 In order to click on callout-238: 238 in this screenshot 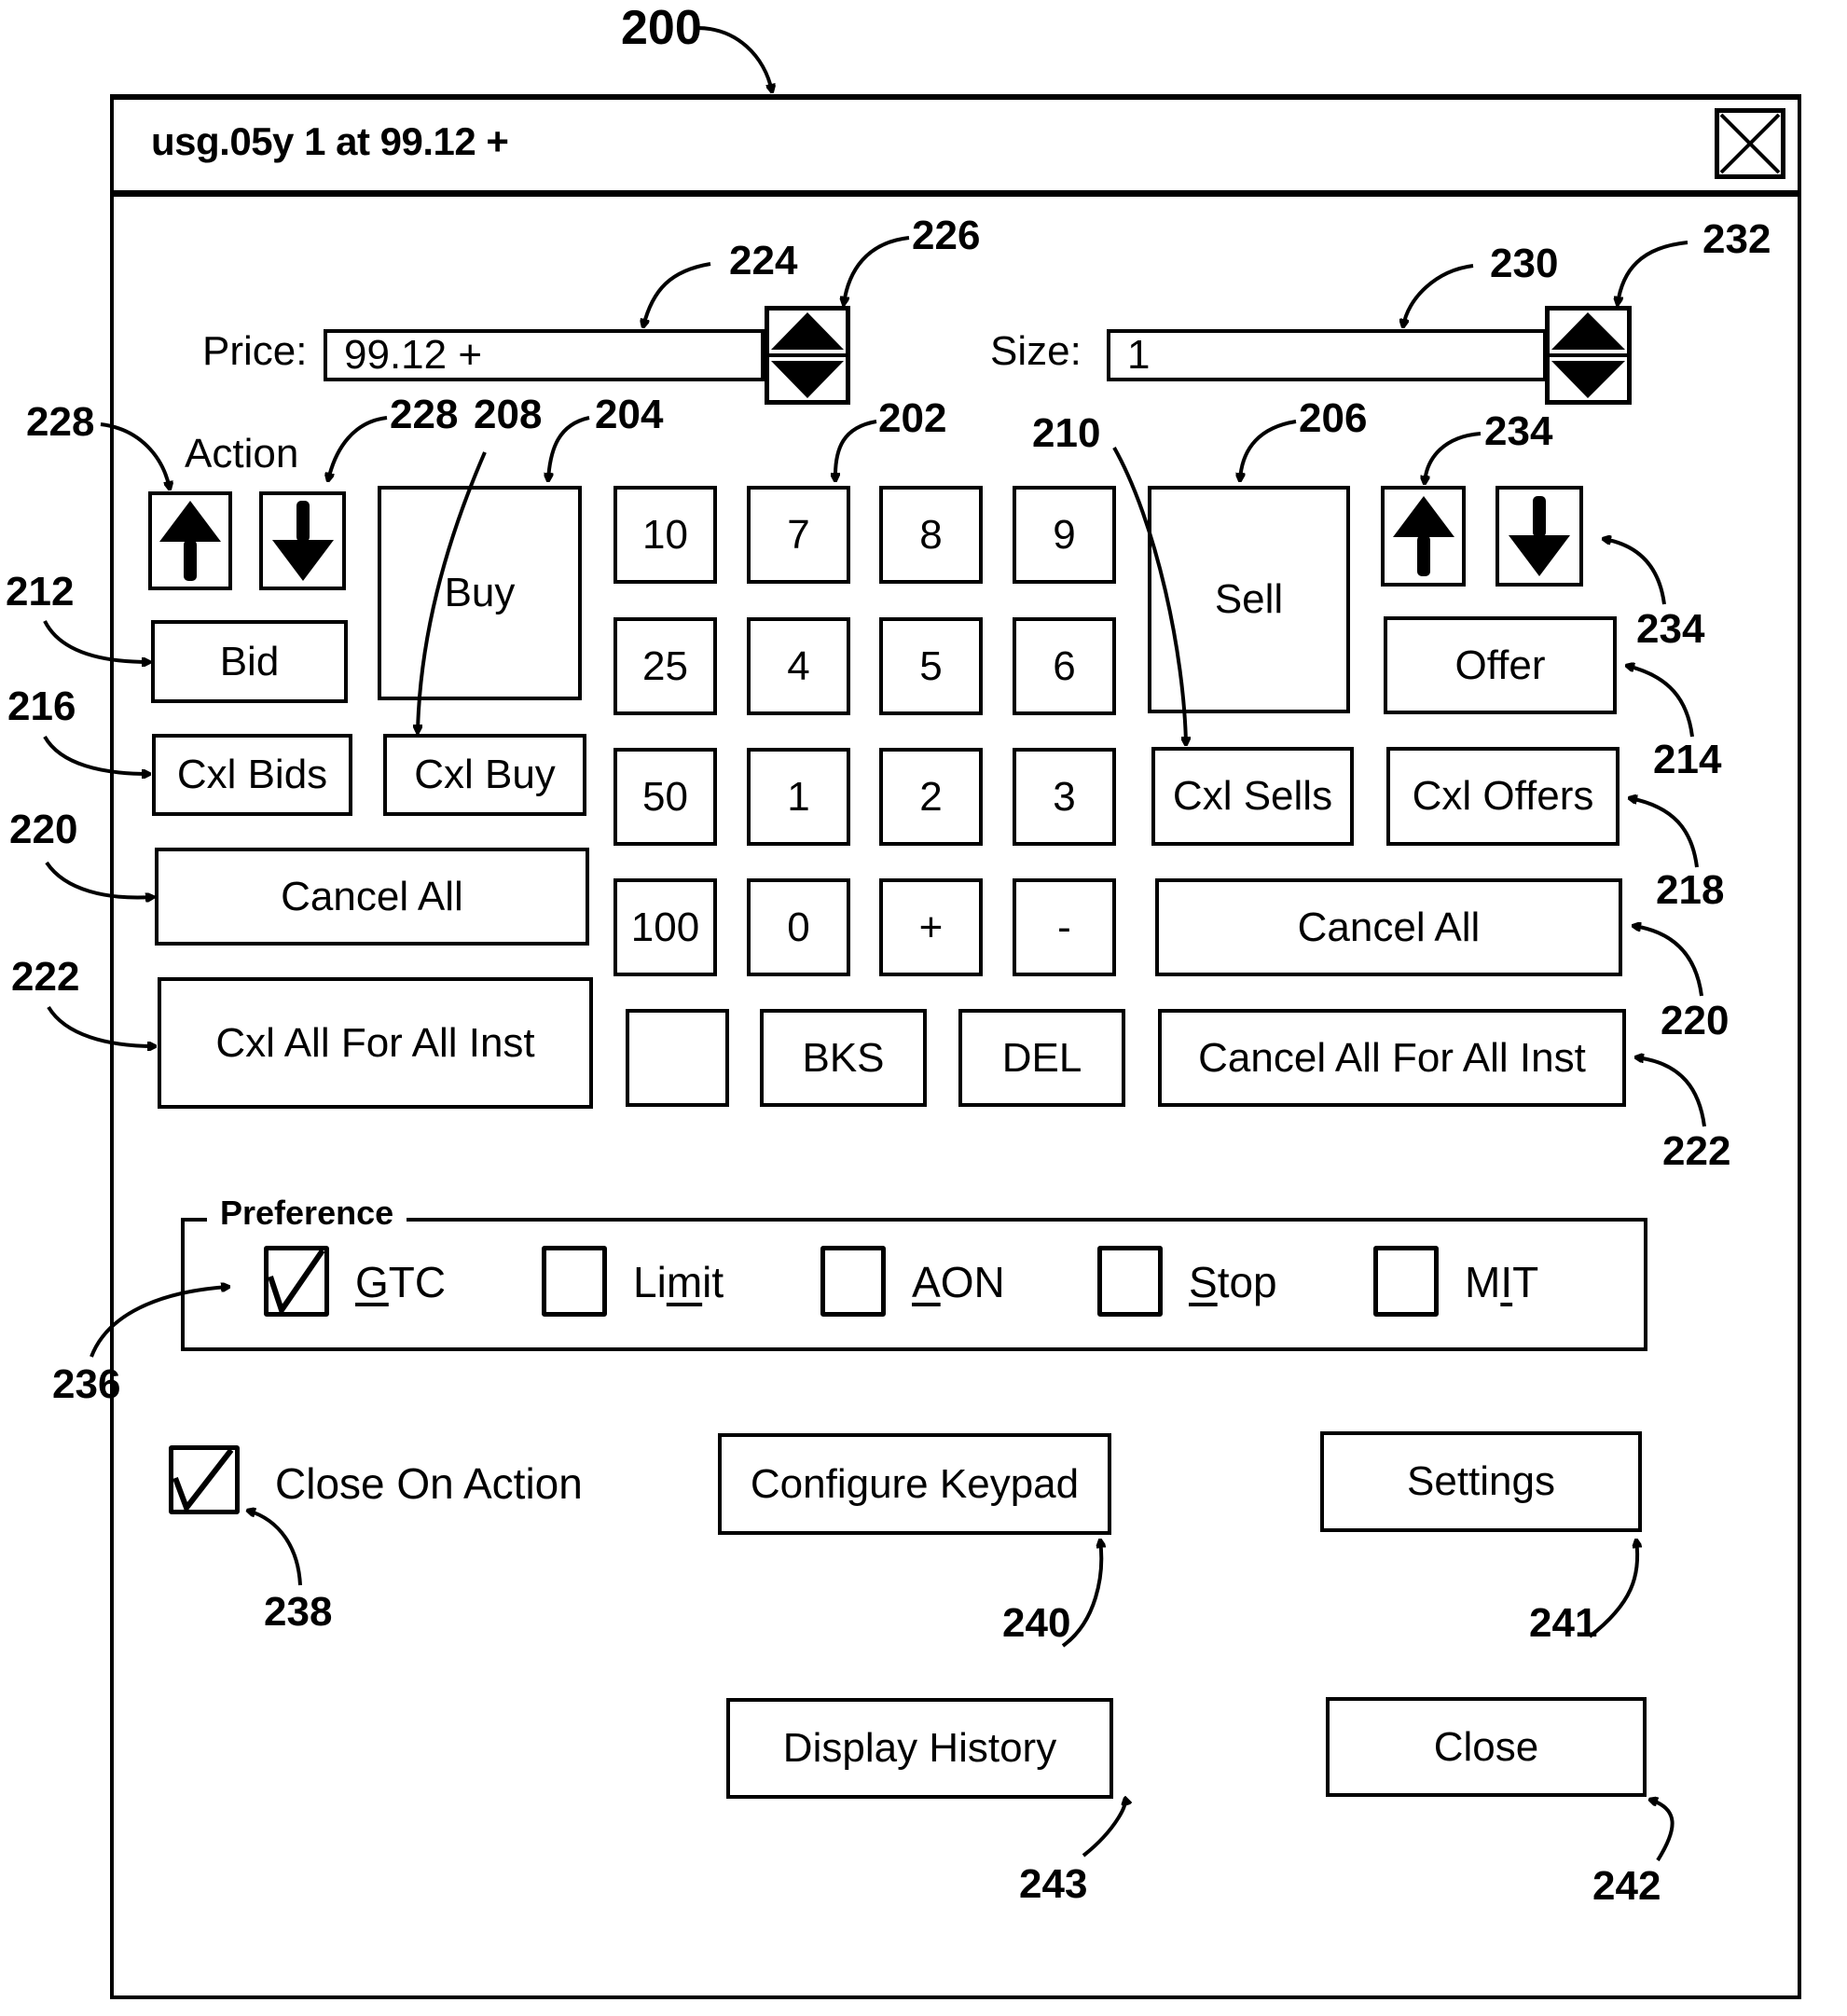, I will do `click(299, 1612)`.